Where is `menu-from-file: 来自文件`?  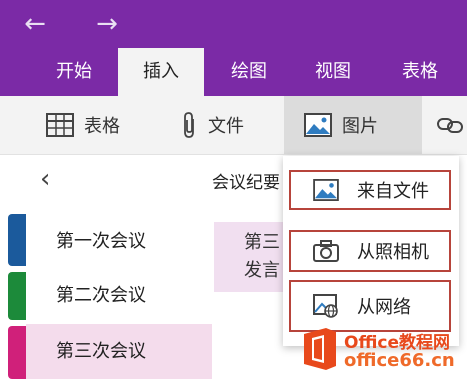
menu-from-file: 来自文件 is located at coordinates (370, 190).